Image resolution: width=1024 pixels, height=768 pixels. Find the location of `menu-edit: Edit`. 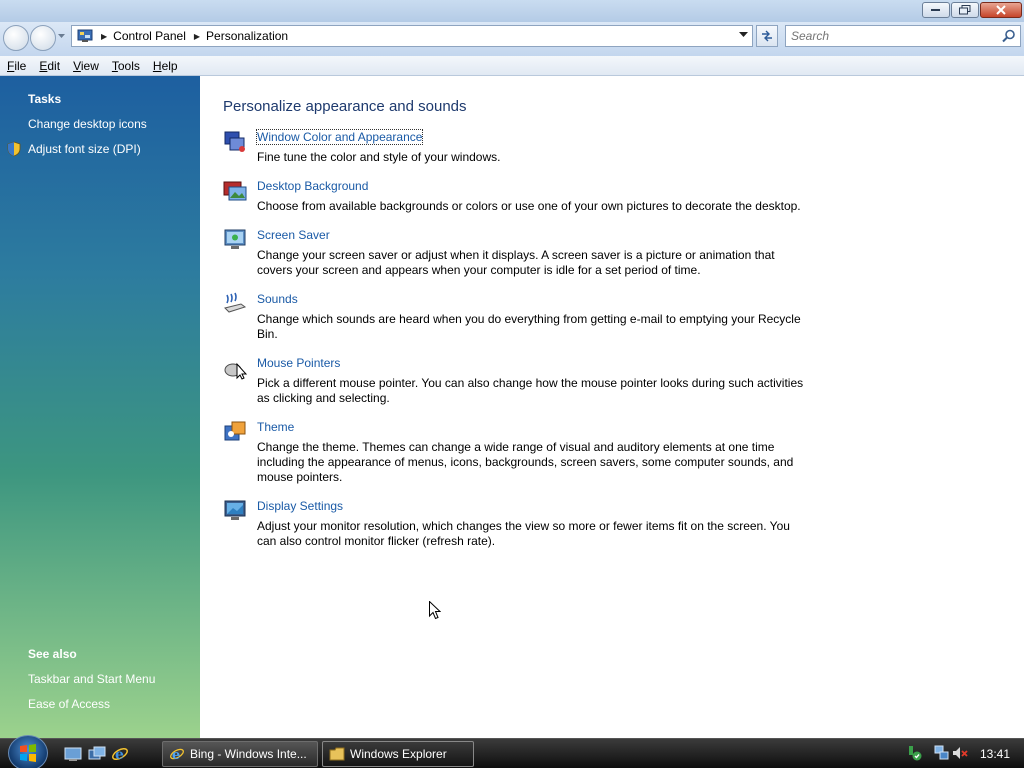

menu-edit: Edit is located at coordinates (50, 66).